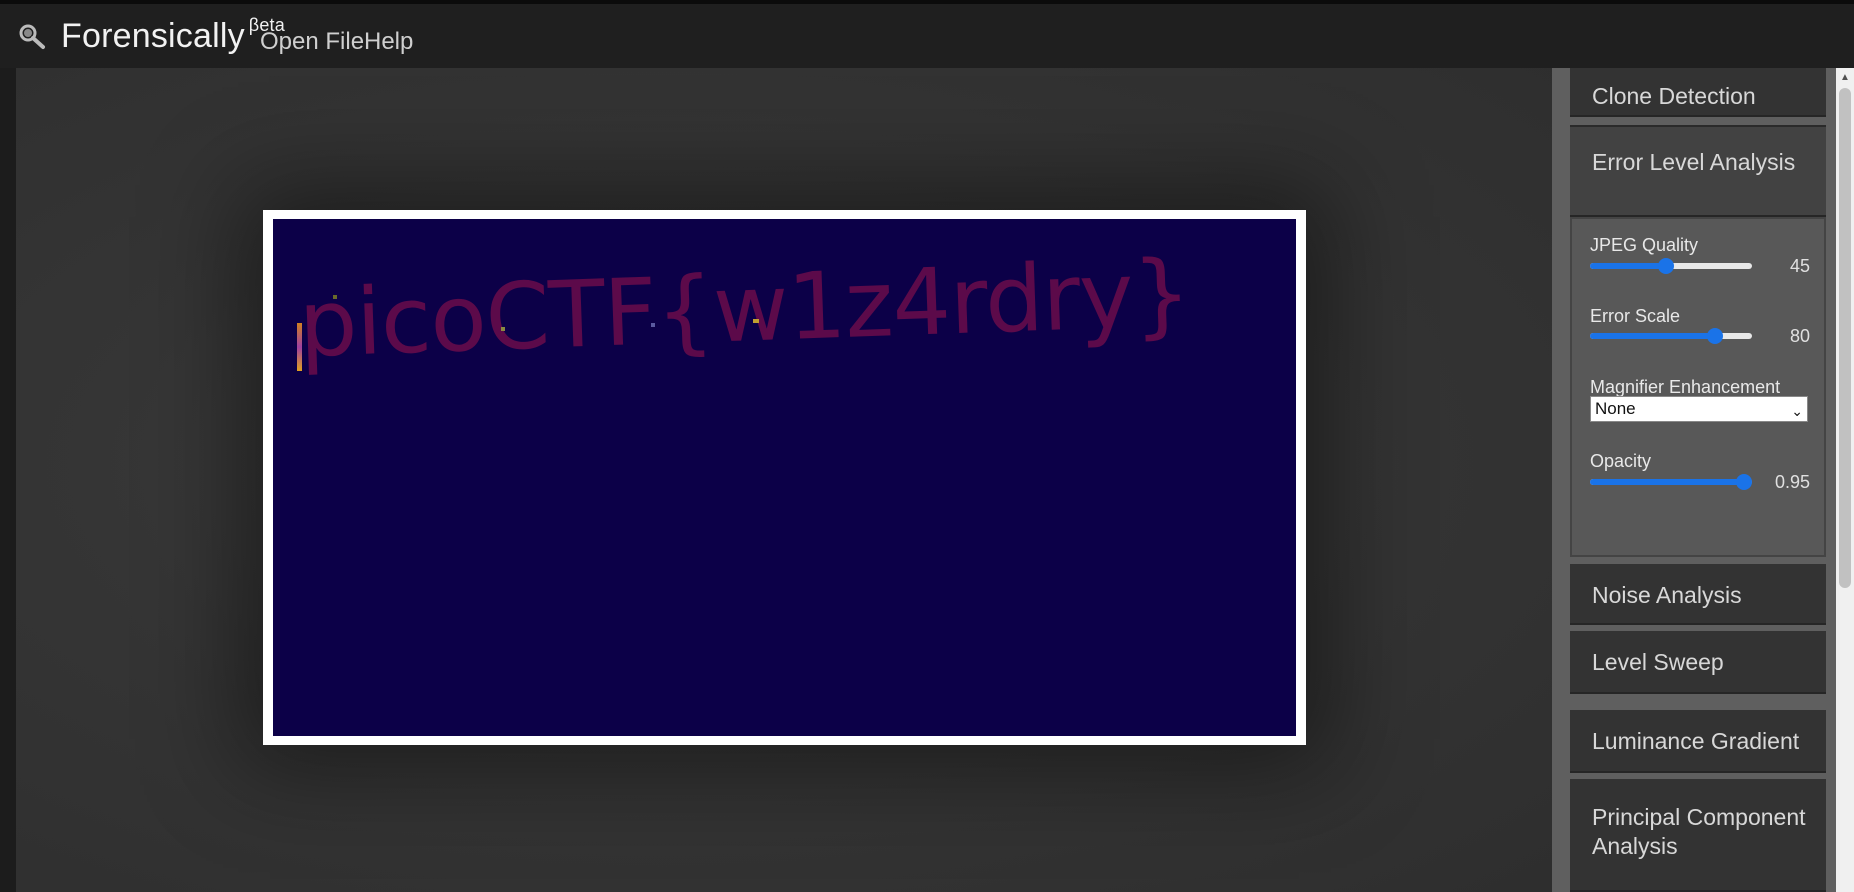  I want to click on error-scale-value: 80, so click(1799, 336).